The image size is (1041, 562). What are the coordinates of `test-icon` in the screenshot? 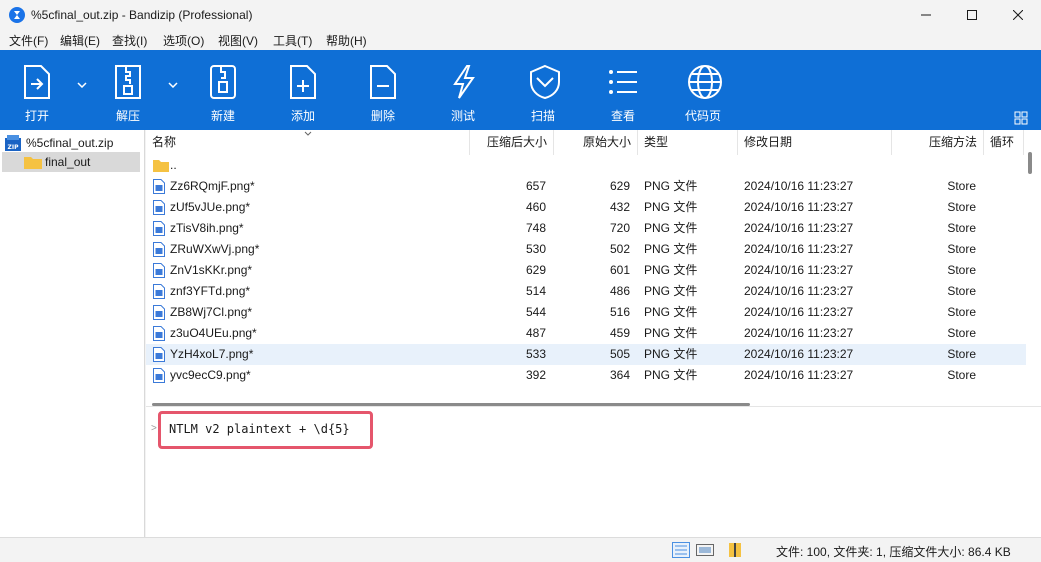 It's located at (464, 82).